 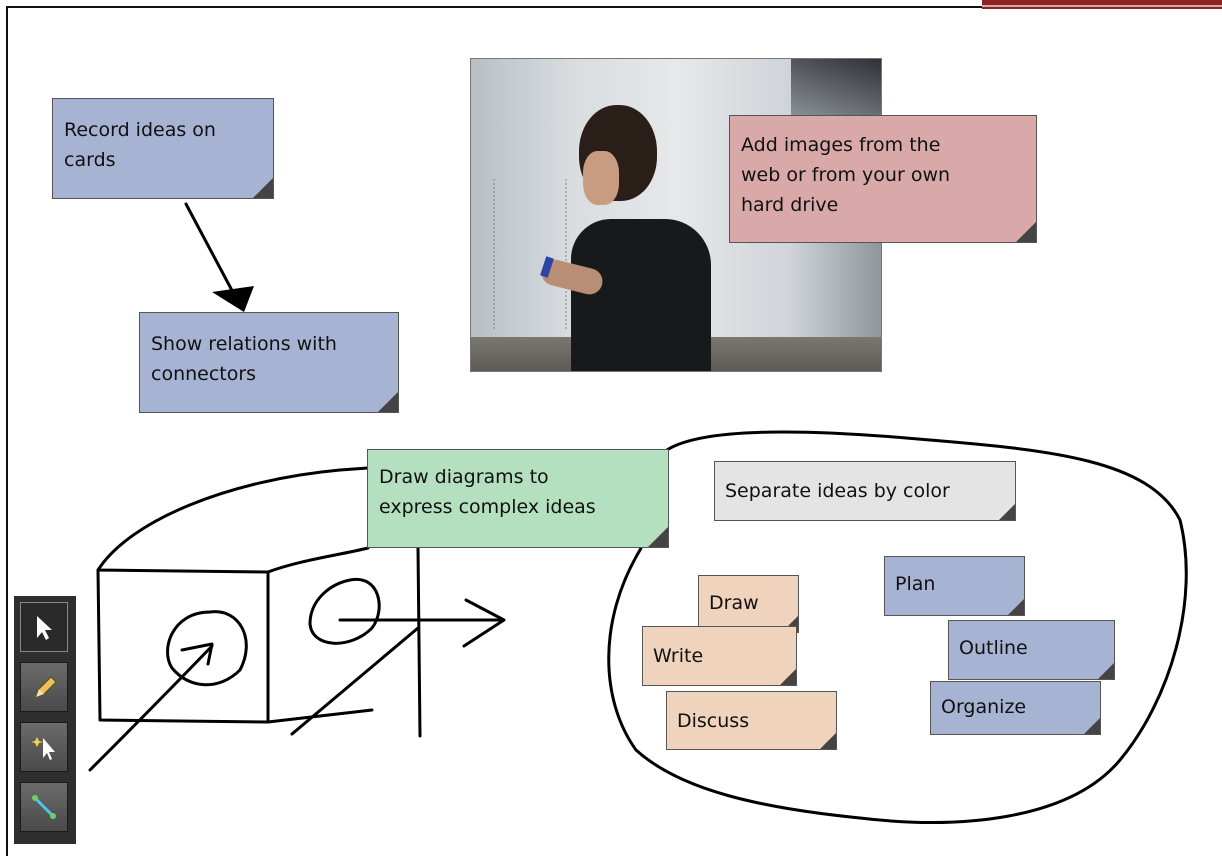 I want to click on card-discuss: Discuss, so click(x=751, y=720).